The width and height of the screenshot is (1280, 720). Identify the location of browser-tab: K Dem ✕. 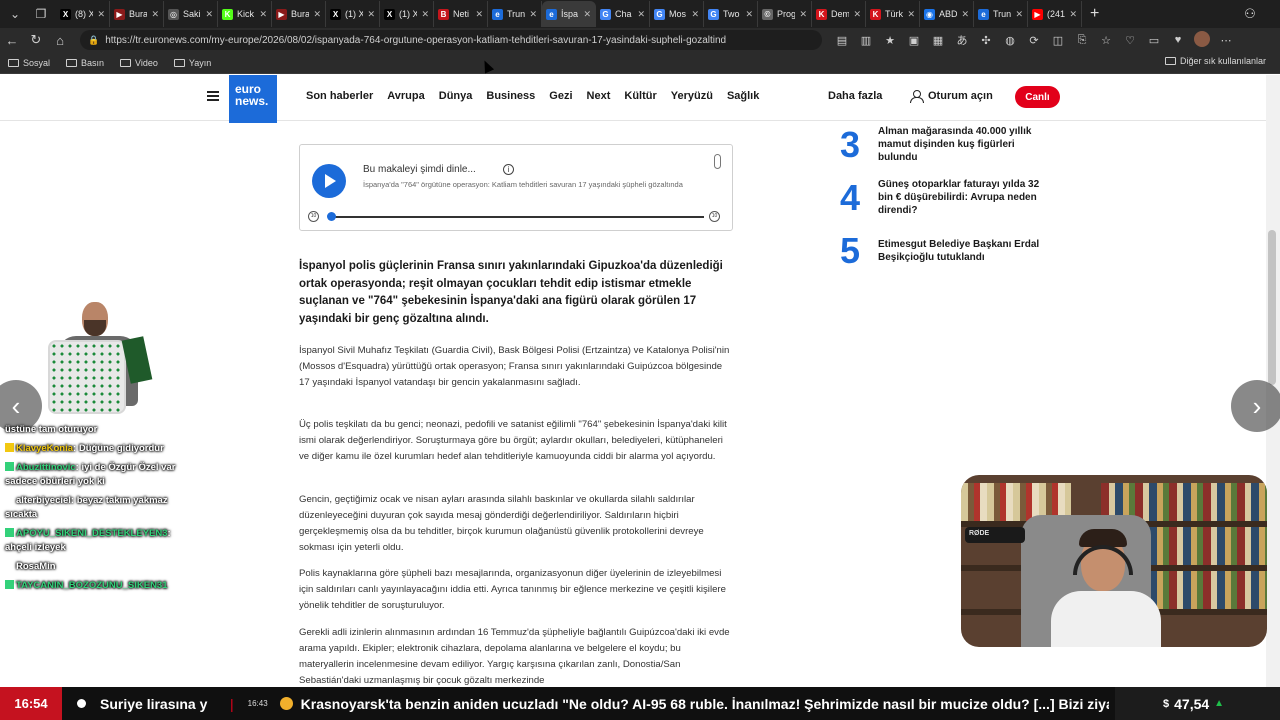
(839, 14).